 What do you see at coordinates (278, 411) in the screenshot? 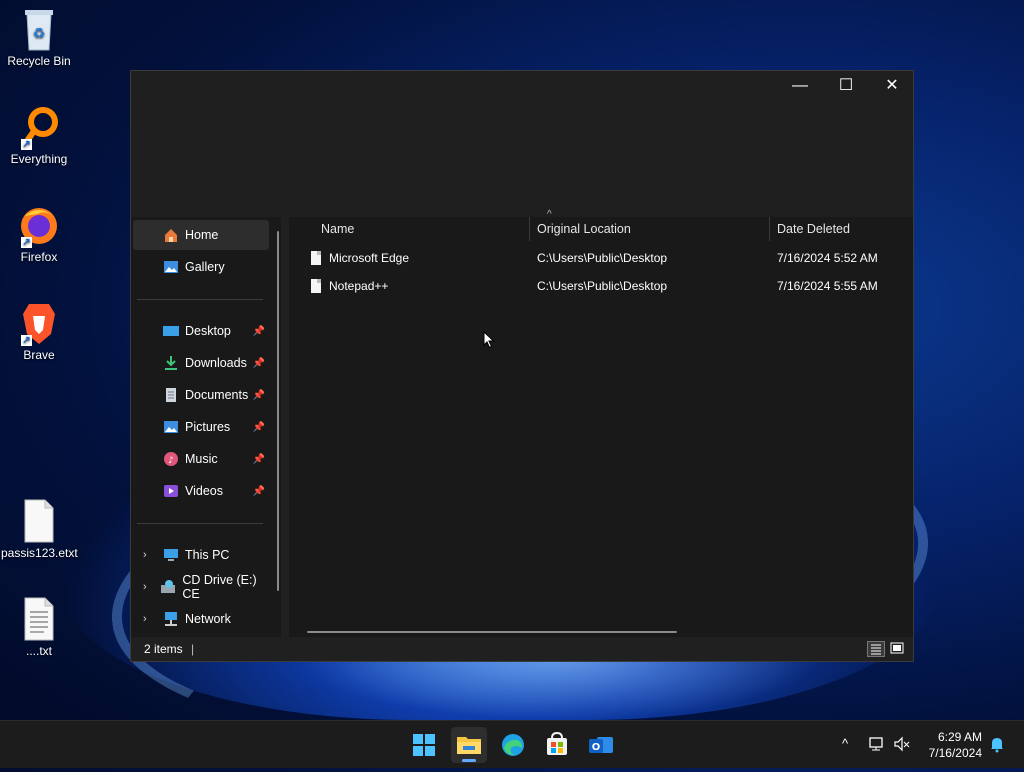
I see `sidebar-scrollbar` at bounding box center [278, 411].